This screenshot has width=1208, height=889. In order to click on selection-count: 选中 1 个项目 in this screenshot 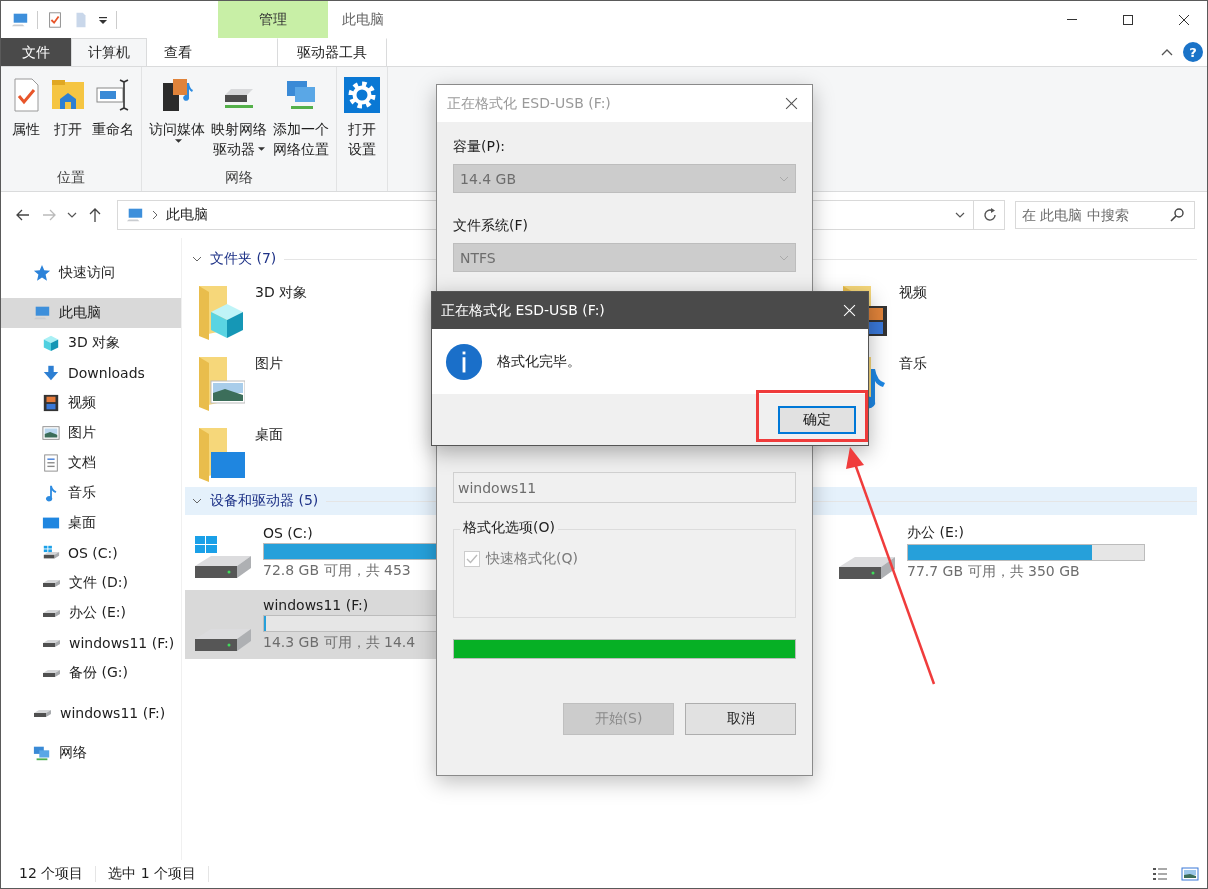, I will do `click(152, 874)`.